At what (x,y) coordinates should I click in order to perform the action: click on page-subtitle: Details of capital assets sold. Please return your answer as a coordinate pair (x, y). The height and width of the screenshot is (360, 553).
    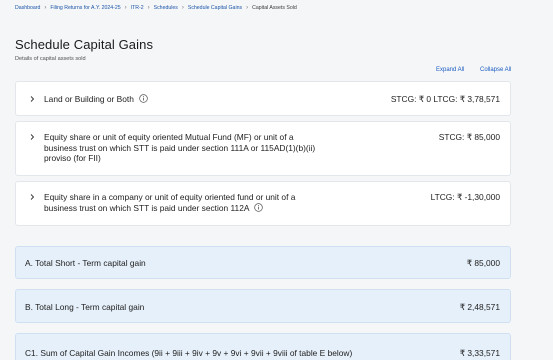
    Looking at the image, I should click on (50, 59).